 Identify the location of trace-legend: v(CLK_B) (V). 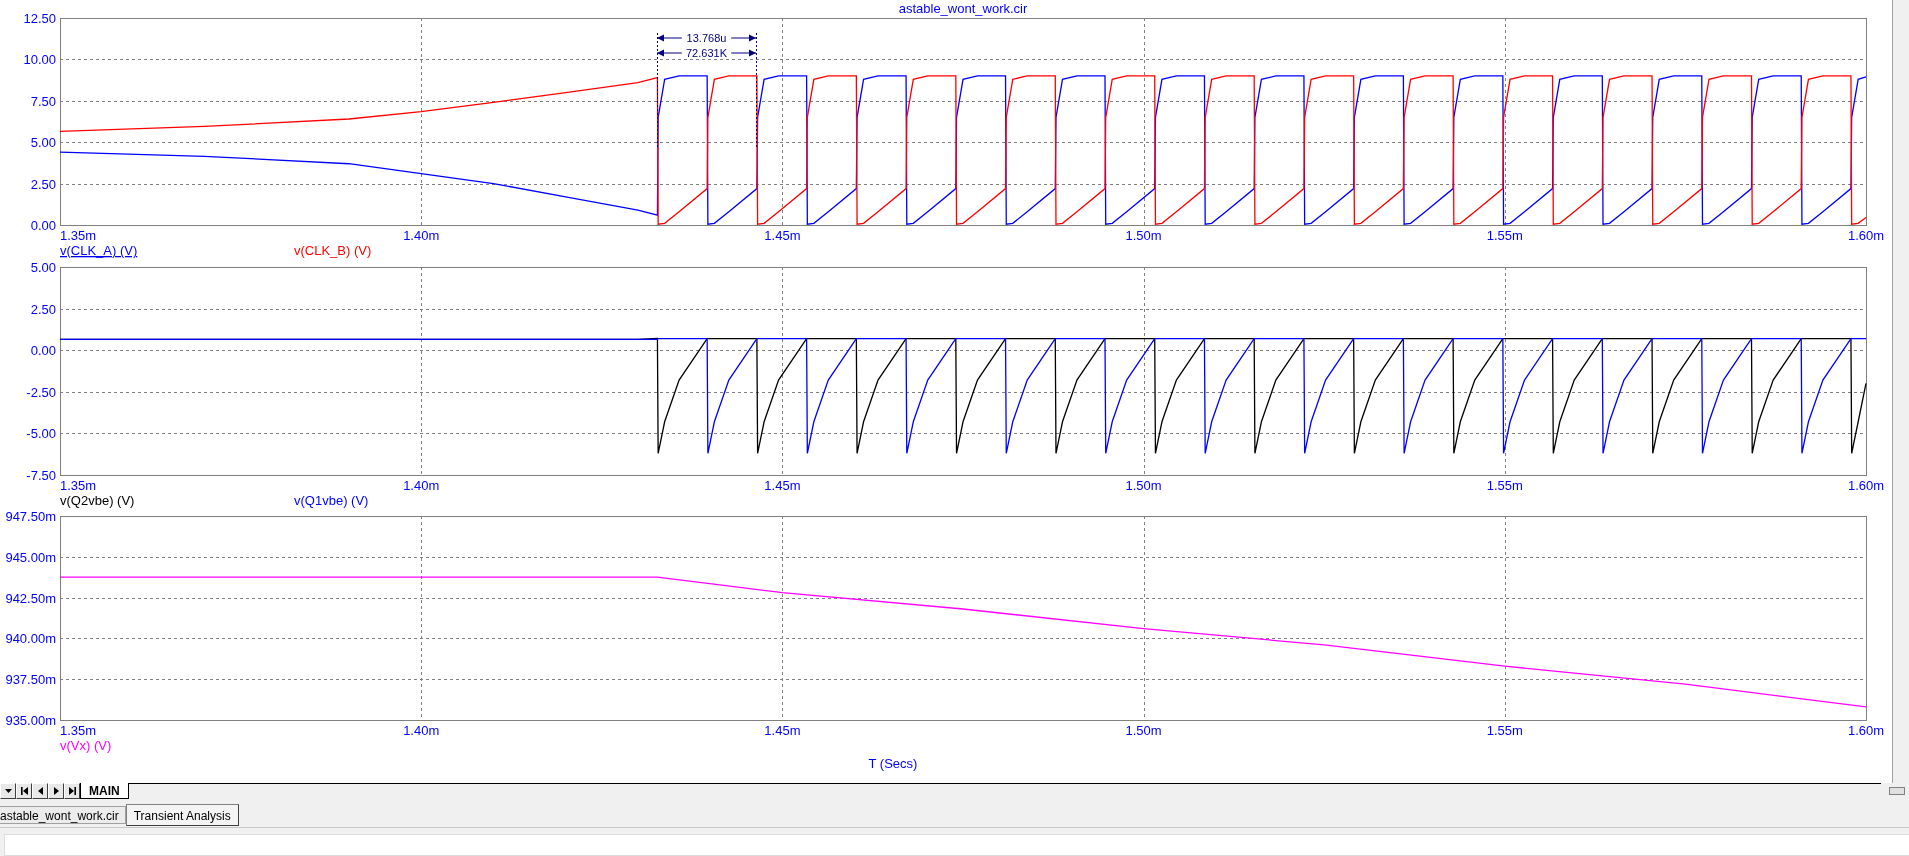
(333, 250).